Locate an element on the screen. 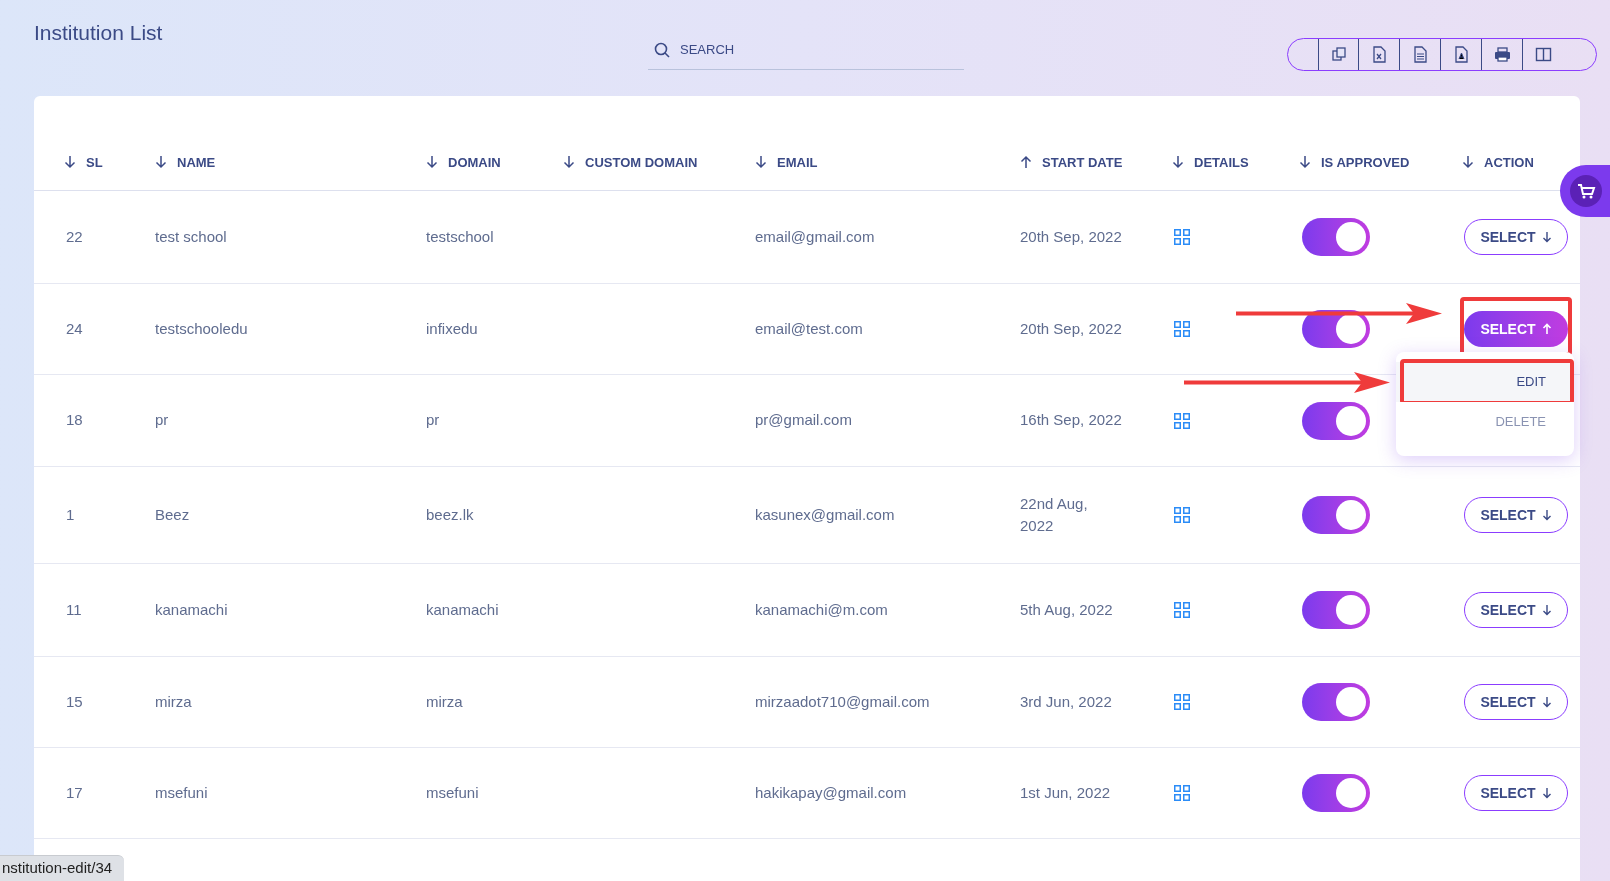 The height and width of the screenshot is (881, 1610). table-cell-text: testschool is located at coordinates (460, 236).